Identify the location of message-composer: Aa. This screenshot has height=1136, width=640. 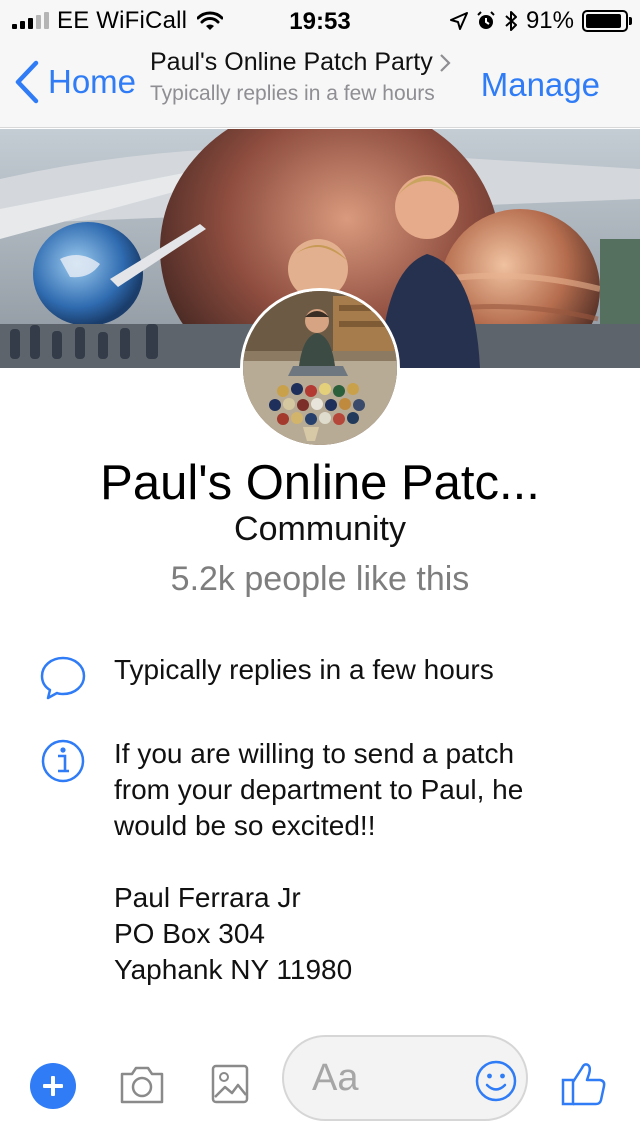
(320, 1083).